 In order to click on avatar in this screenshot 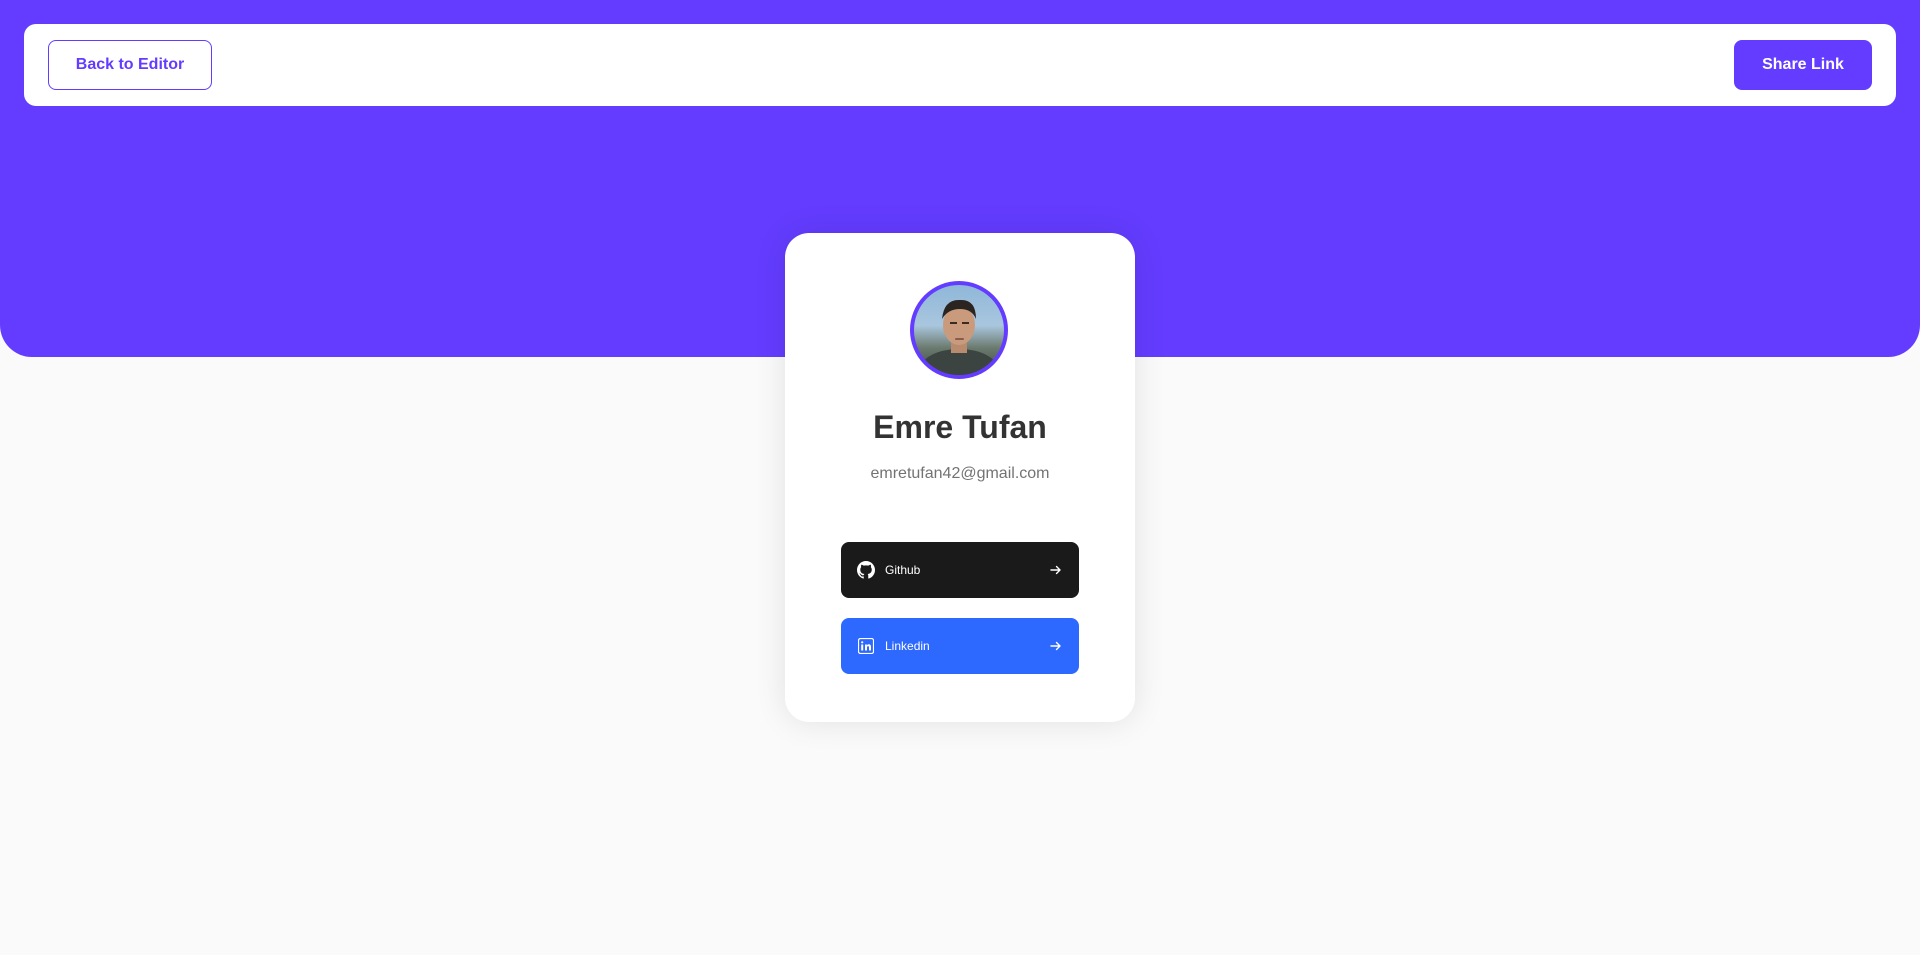, I will do `click(959, 330)`.